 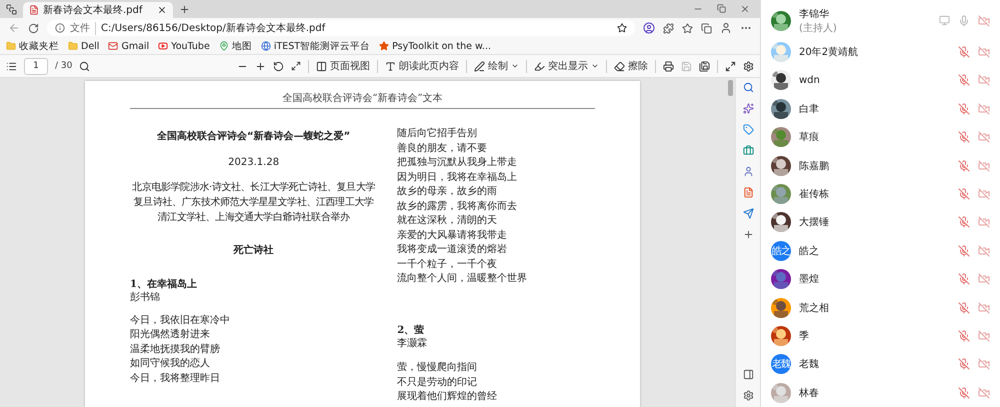 I want to click on zoom-in-icon, so click(x=260, y=66).